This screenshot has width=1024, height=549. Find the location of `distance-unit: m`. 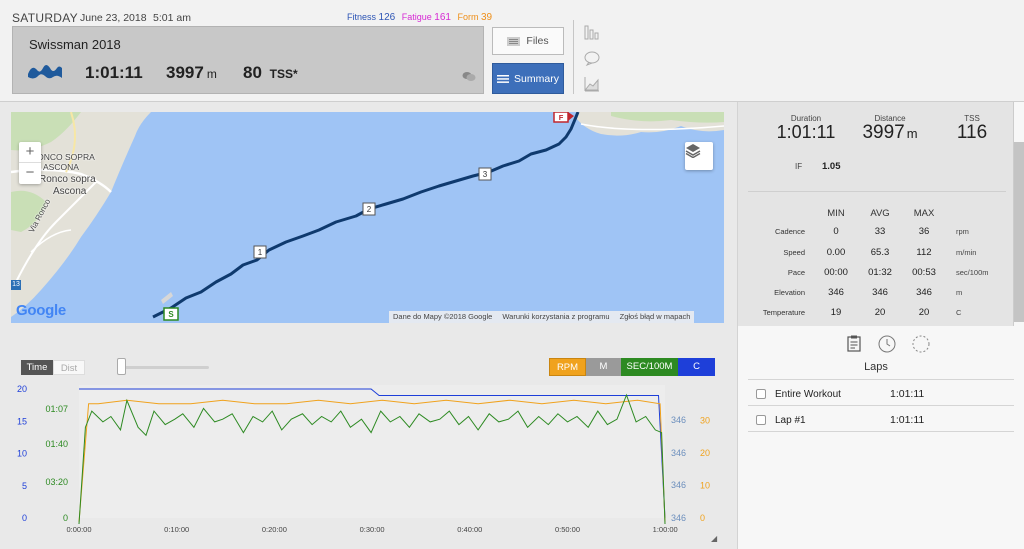

distance-unit: m is located at coordinates (211, 74).